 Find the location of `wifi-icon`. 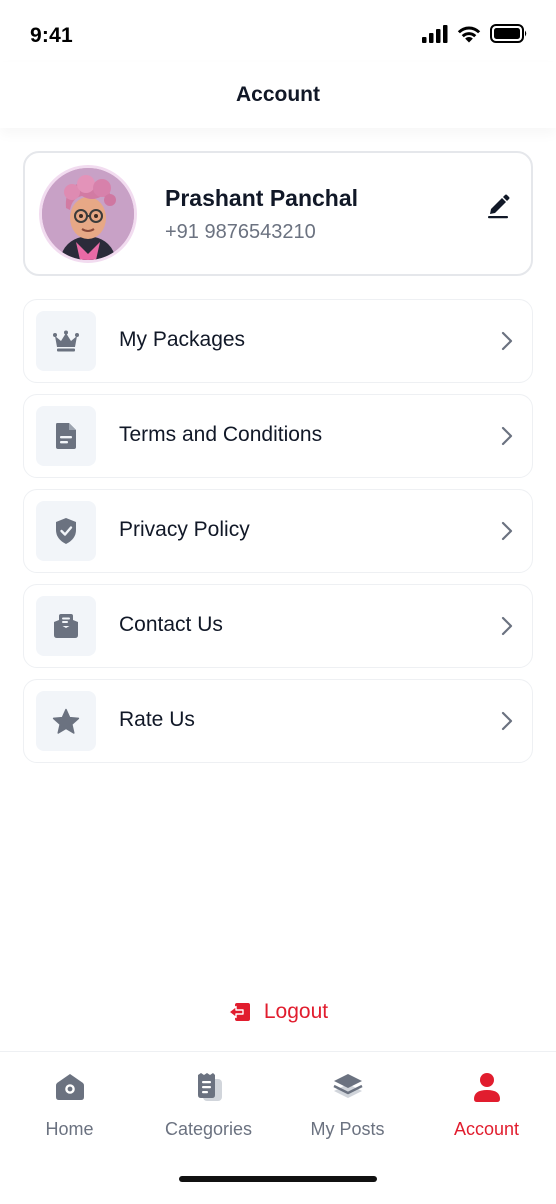

wifi-icon is located at coordinates (469, 34).